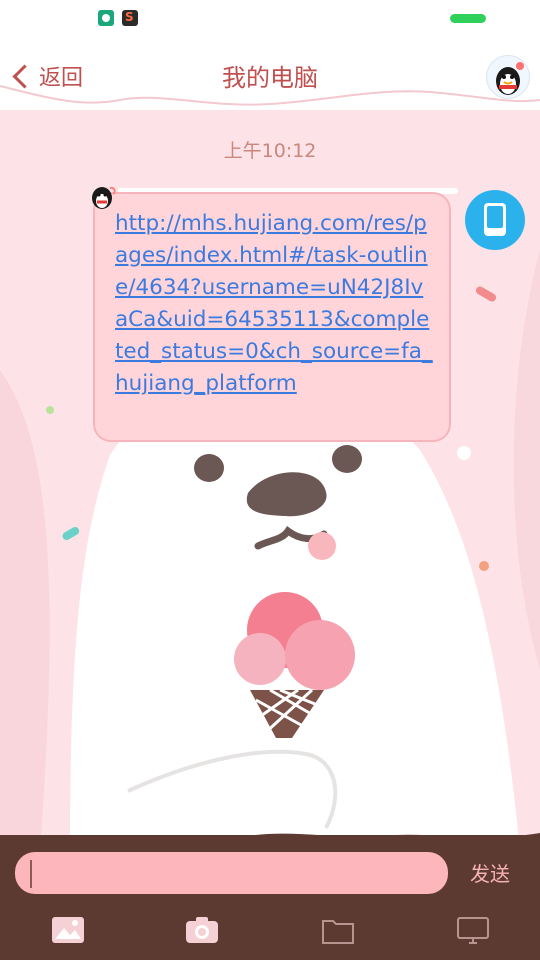 This screenshot has width=540, height=960. What do you see at coordinates (270, 151) in the screenshot?
I see `message-timestamp: 上午10:12` at bounding box center [270, 151].